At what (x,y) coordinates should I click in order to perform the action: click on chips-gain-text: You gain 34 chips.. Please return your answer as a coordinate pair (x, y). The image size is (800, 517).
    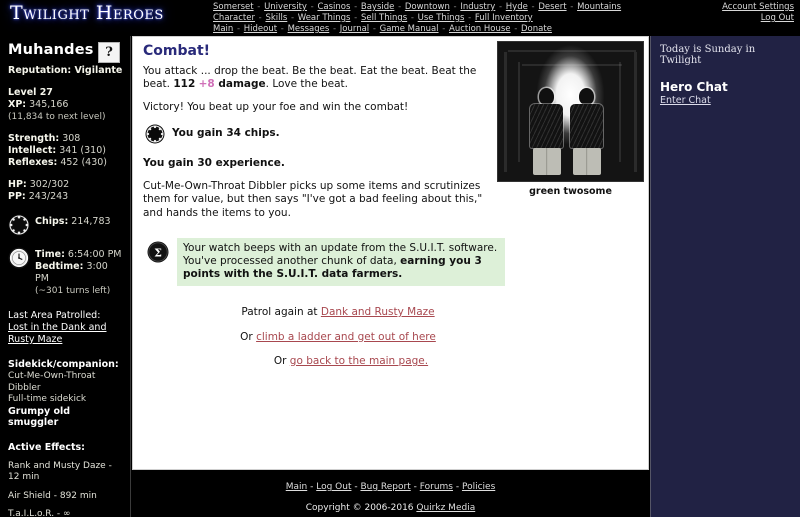
    Looking at the image, I should click on (226, 133).